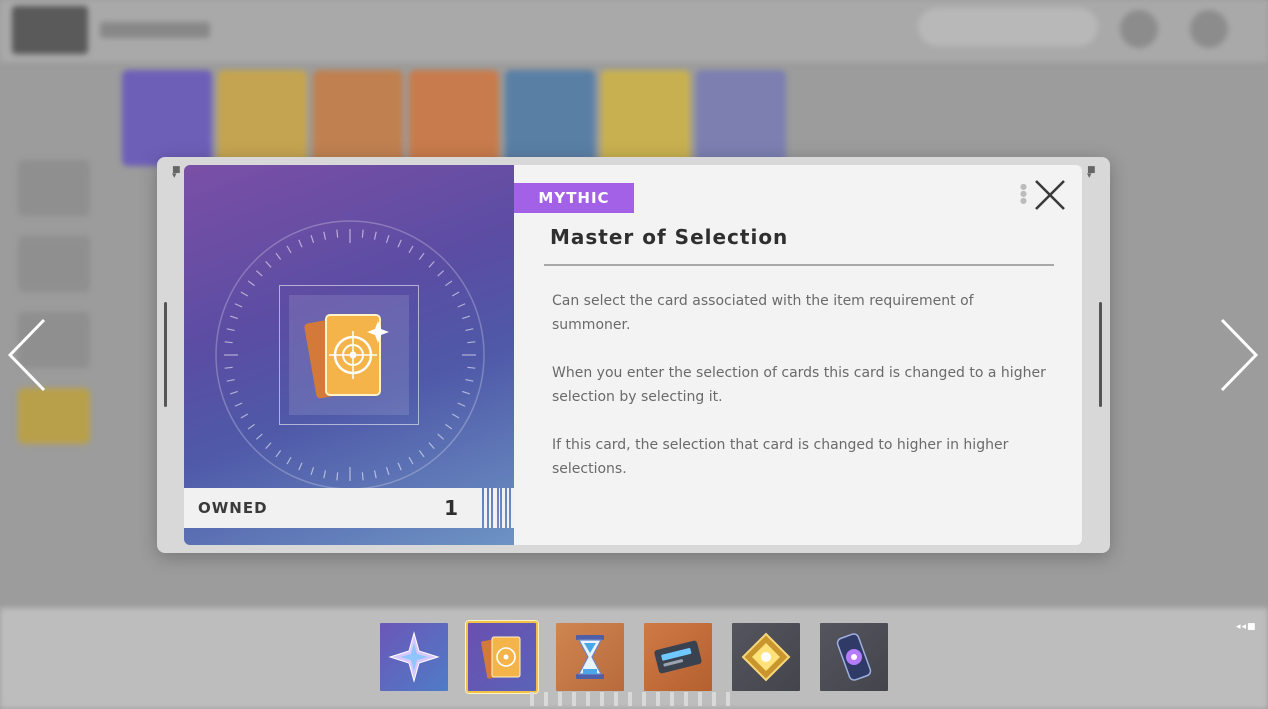 This screenshot has height=709, width=1268. Describe the element at coordinates (233, 508) in the screenshot. I see `owned-label: OWNED` at that location.